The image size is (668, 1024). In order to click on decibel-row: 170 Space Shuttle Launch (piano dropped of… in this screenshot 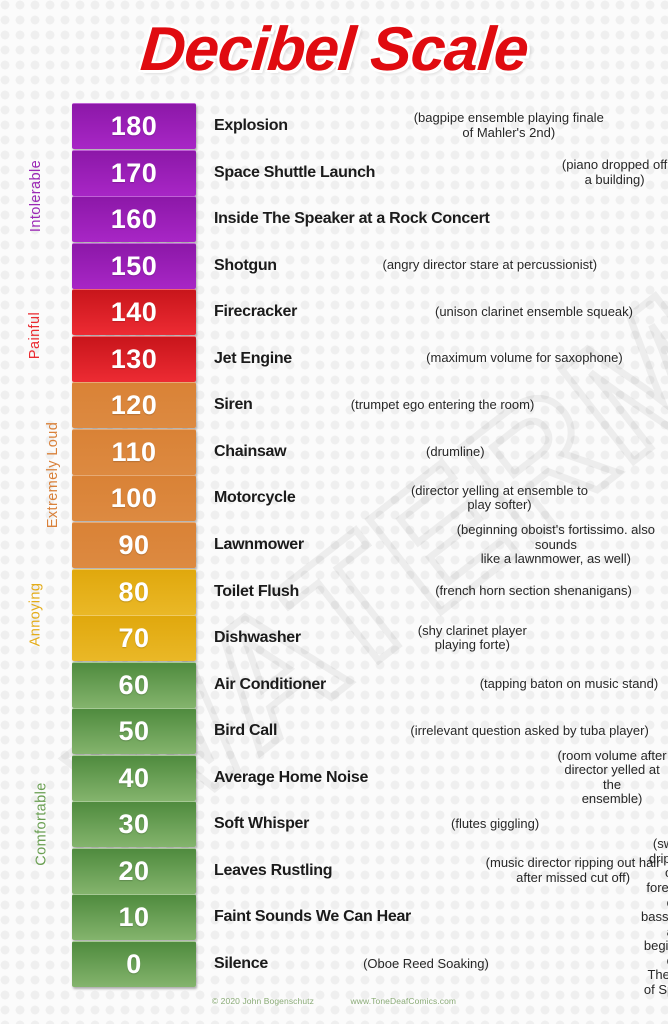, I will do `click(334, 172)`.